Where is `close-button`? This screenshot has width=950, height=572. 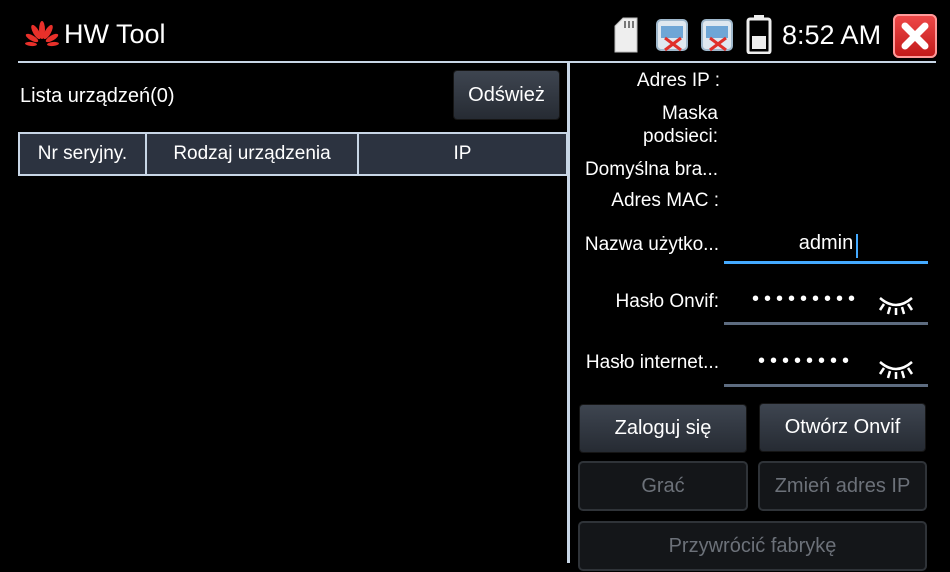
close-button is located at coordinates (915, 36).